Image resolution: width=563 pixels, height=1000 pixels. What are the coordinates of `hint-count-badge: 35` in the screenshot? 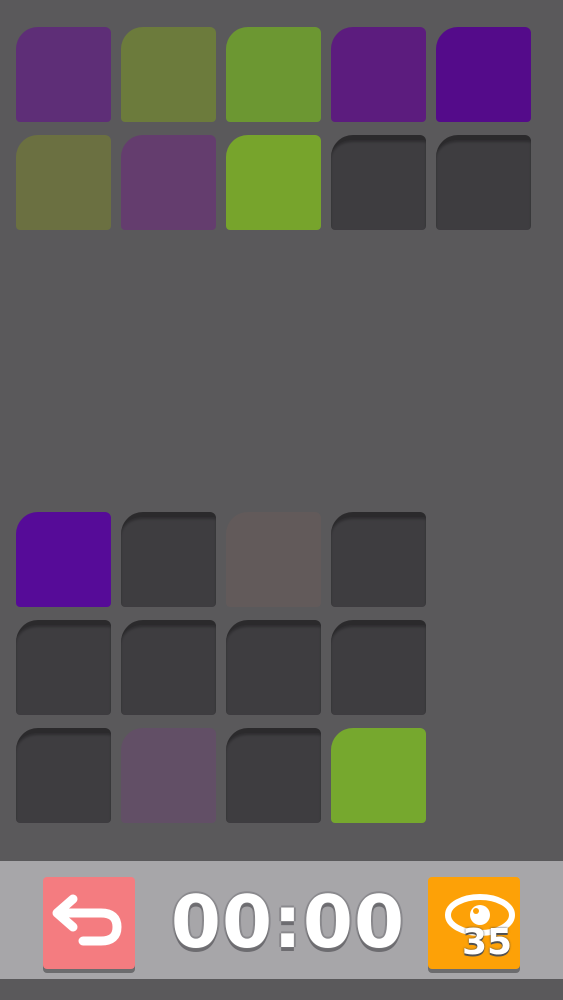 It's located at (487, 942).